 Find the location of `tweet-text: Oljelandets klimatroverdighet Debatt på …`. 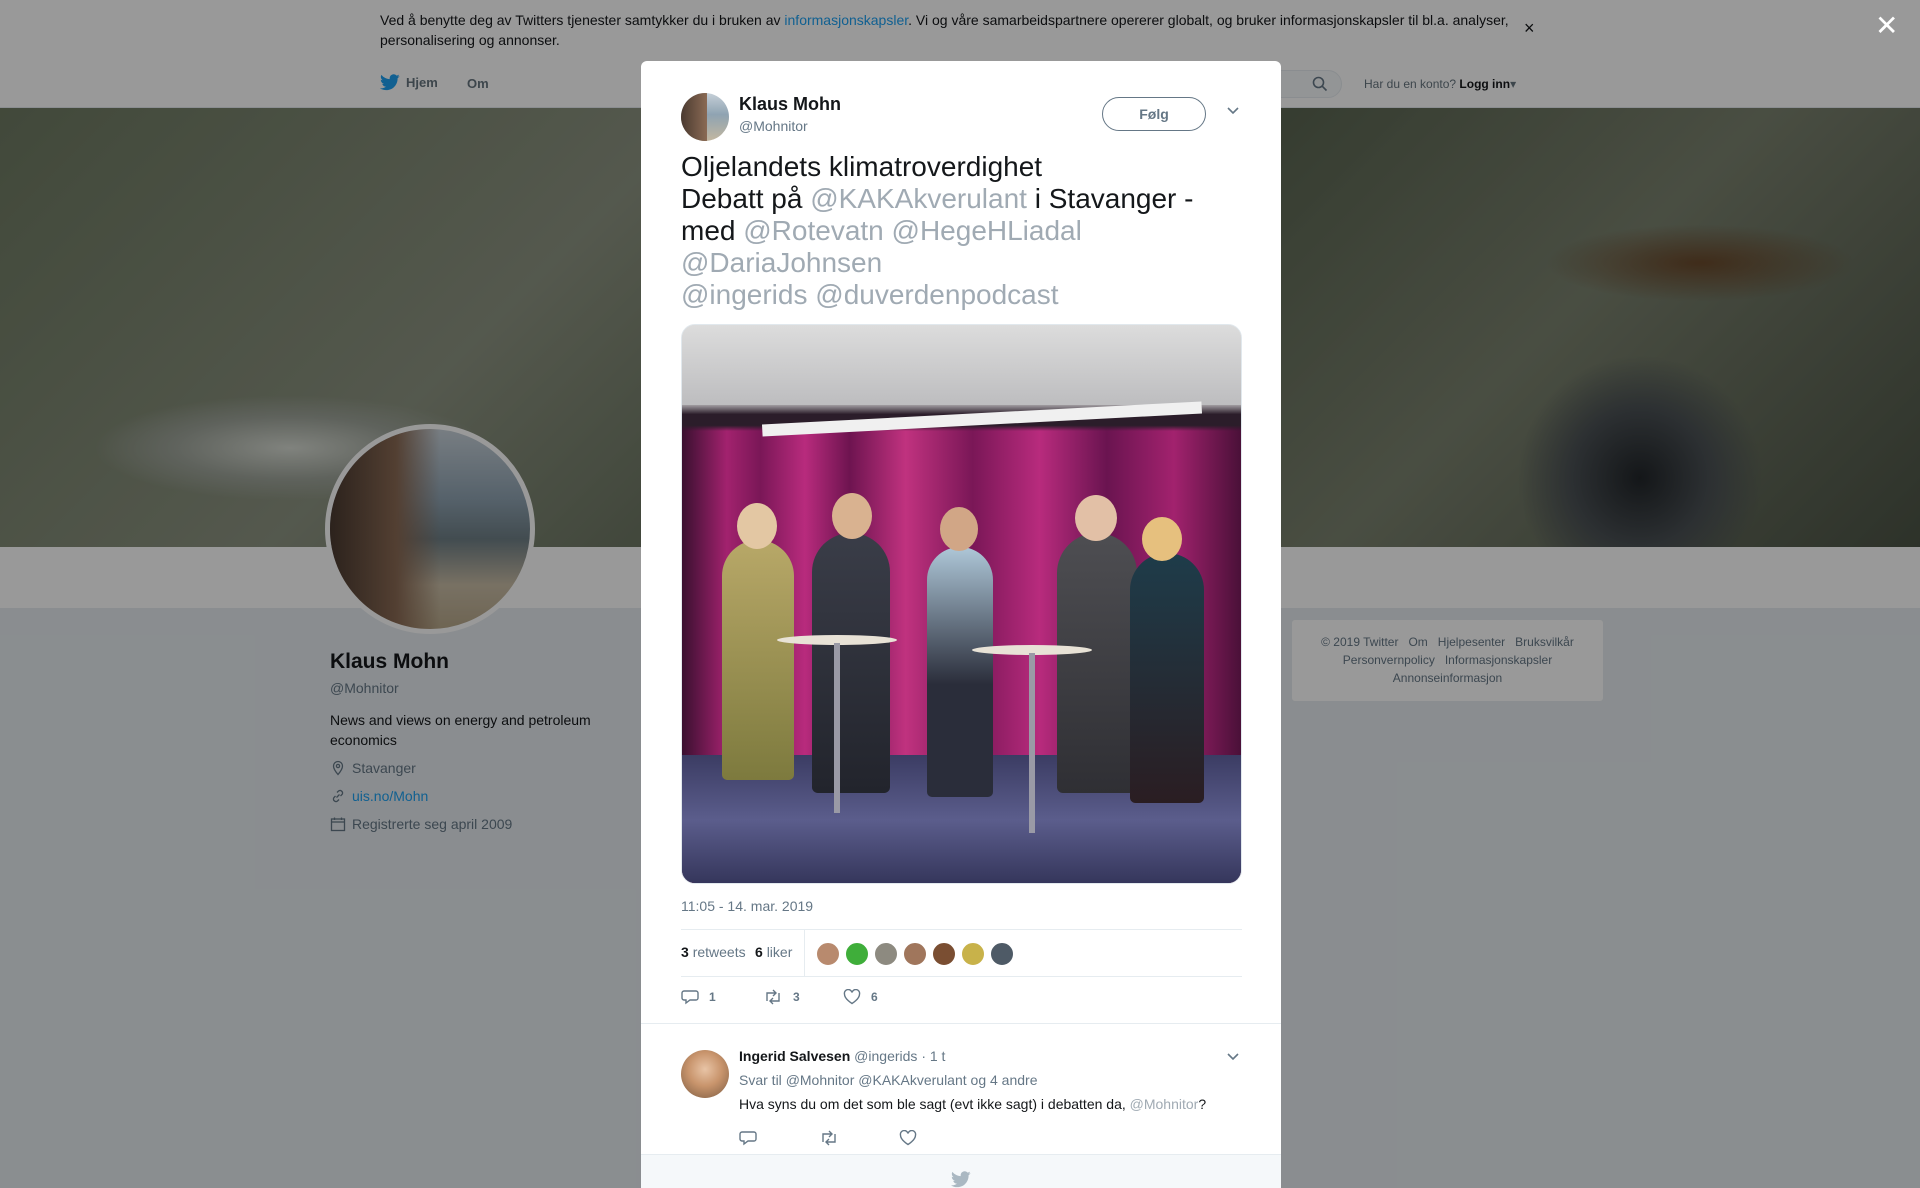

tweet-text: Oljelandets klimatroverdighet Debatt på … is located at coordinates (937, 230).